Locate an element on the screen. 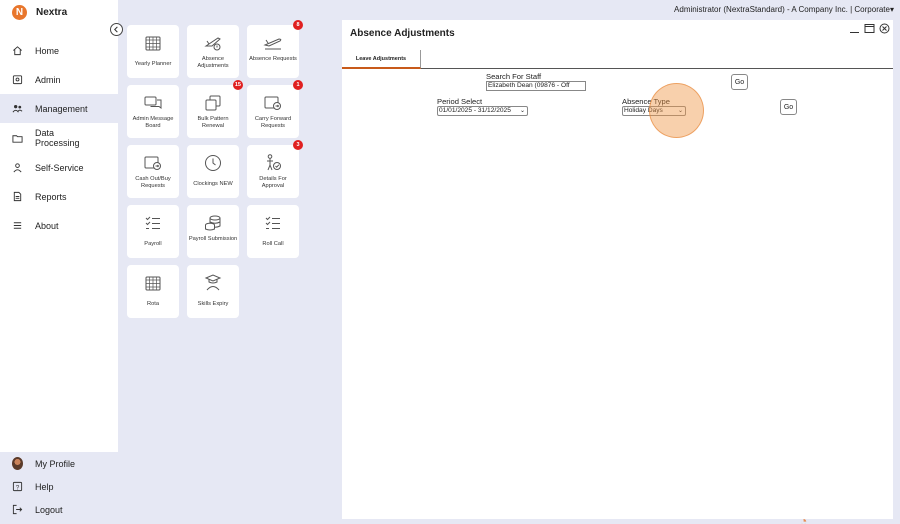 The image size is (900, 524). maximize-icon is located at coordinates (869, 28).